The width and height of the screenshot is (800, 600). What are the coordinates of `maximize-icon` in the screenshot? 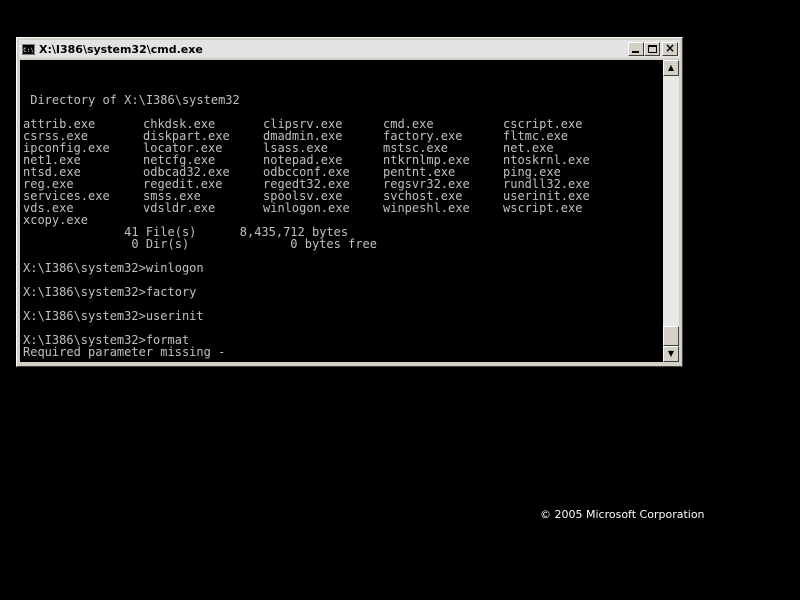 It's located at (652, 49).